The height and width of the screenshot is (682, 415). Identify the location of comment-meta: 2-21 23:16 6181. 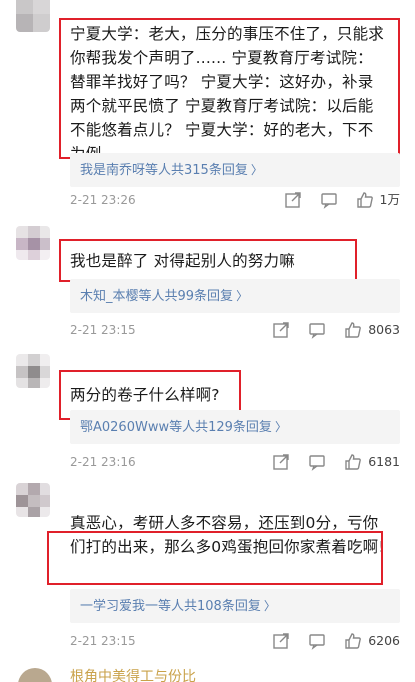
(235, 462).